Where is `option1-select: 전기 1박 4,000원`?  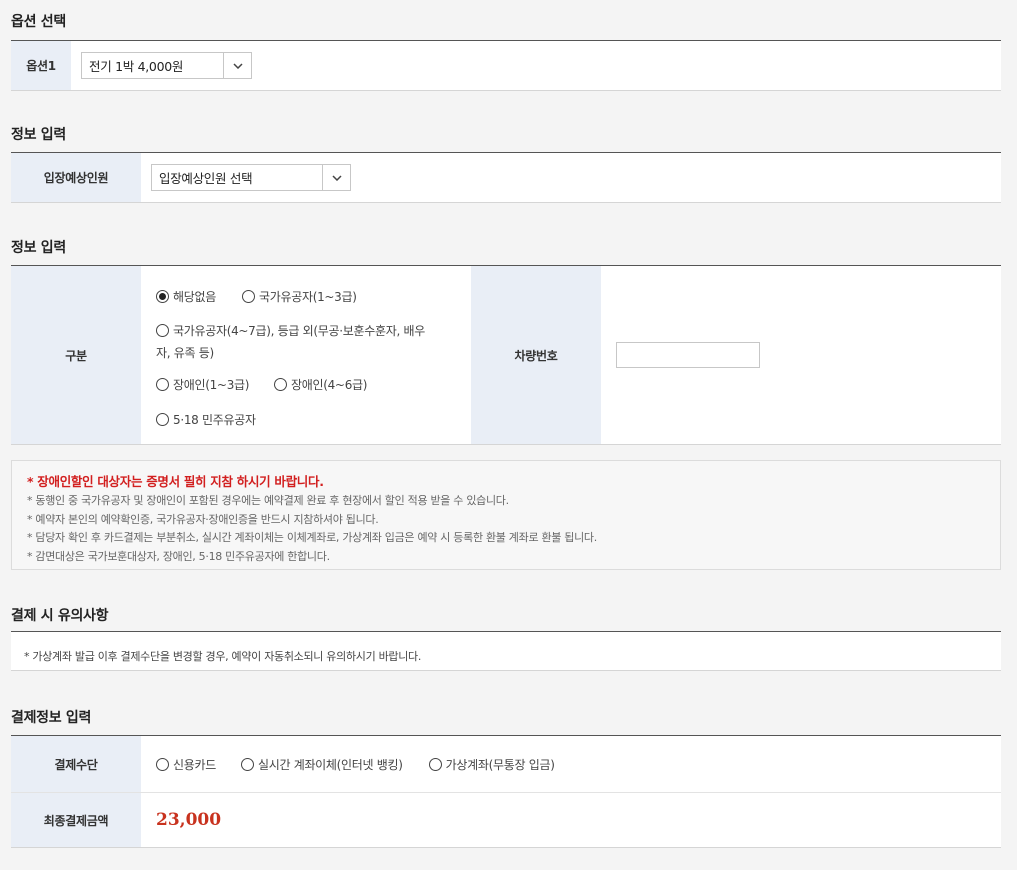 option1-select: 전기 1박 4,000원 is located at coordinates (166, 65).